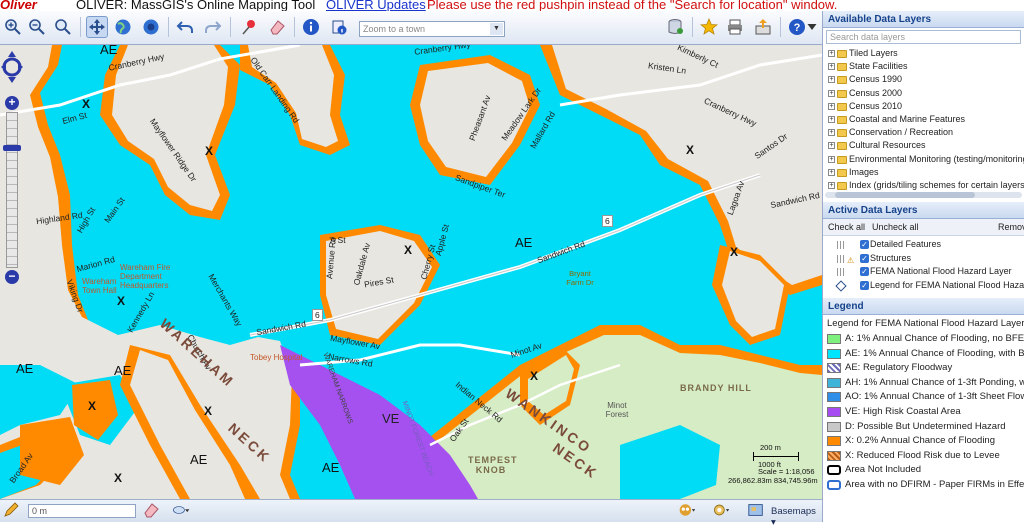 The width and height of the screenshot is (1024, 528). I want to click on tree-item: + Tiled Layers, so click(923, 53).